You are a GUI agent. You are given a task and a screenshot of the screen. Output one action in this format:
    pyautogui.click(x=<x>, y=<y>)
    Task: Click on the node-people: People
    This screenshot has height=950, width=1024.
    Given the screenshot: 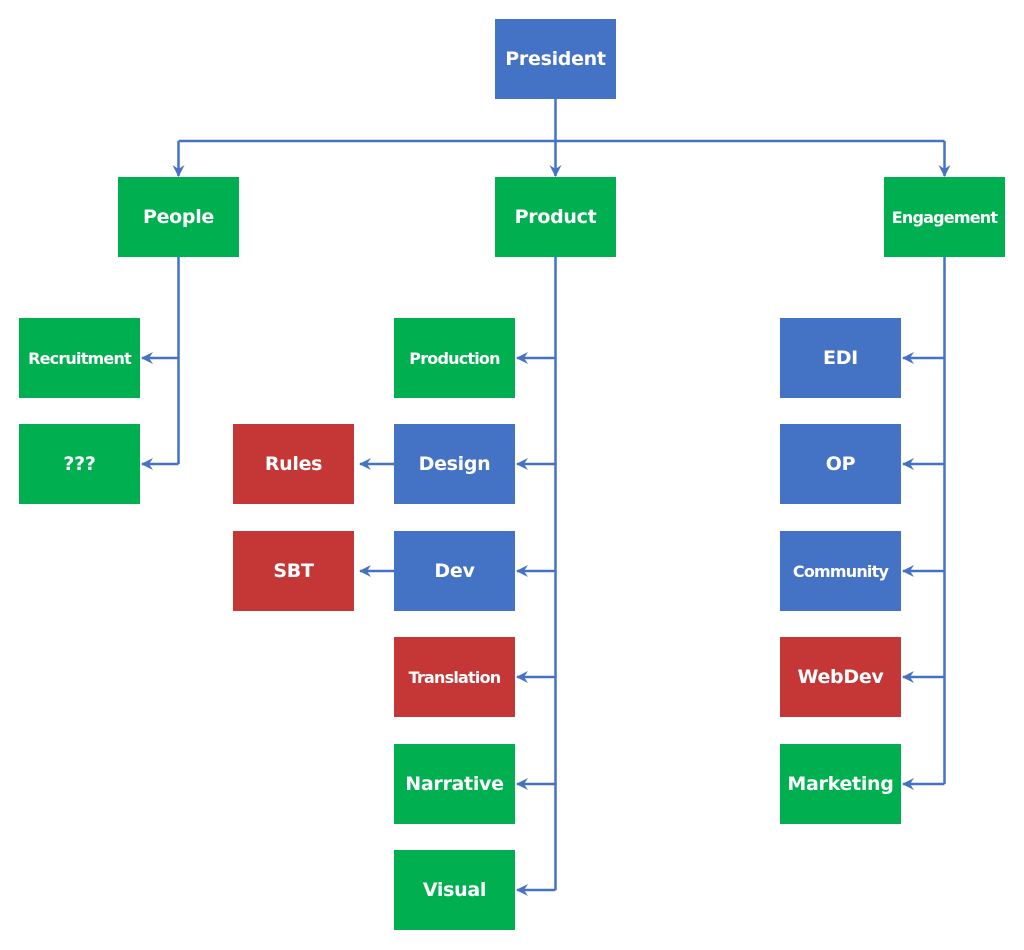 What is the action you would take?
    pyautogui.click(x=178, y=217)
    